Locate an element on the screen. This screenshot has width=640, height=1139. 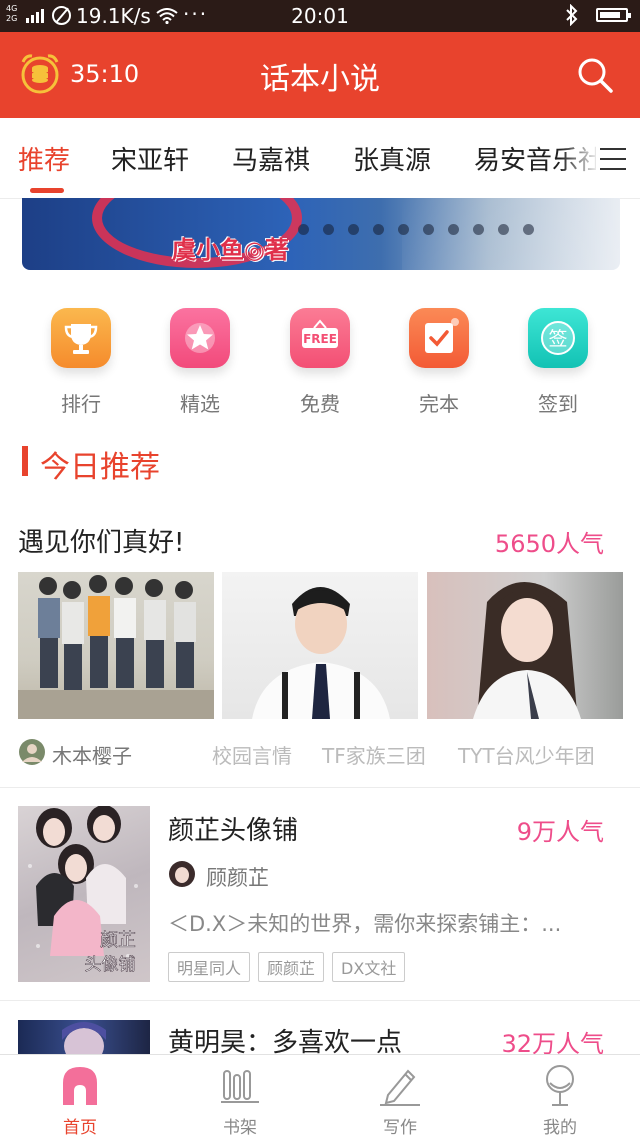
star-icon is located at coordinates (200, 338).